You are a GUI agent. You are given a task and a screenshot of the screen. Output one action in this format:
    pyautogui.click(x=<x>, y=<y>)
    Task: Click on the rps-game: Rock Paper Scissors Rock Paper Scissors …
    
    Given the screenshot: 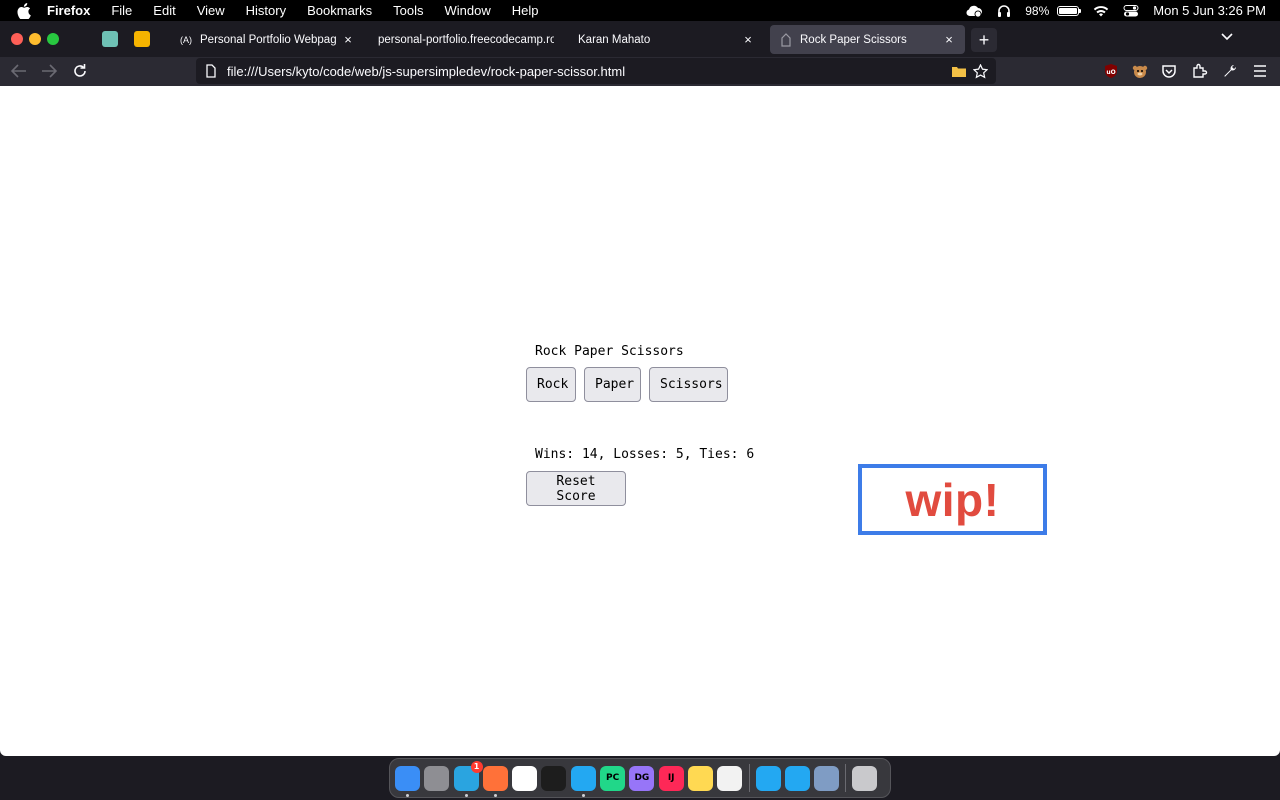 What is the action you would take?
    pyautogui.click(x=640, y=424)
    